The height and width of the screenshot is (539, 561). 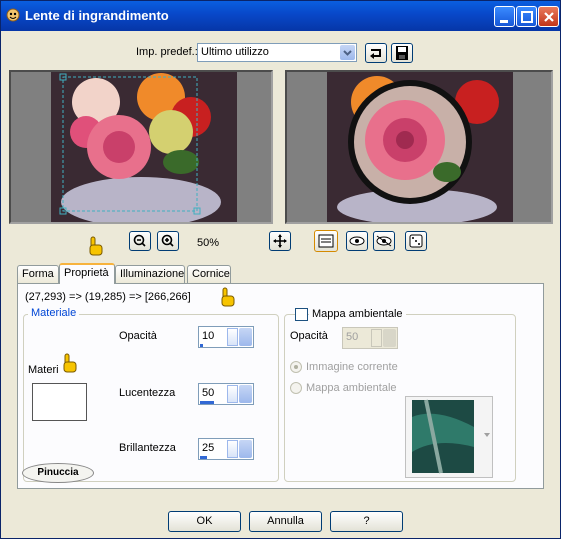 I want to click on radio-mappa-ambientale, so click(x=296, y=388).